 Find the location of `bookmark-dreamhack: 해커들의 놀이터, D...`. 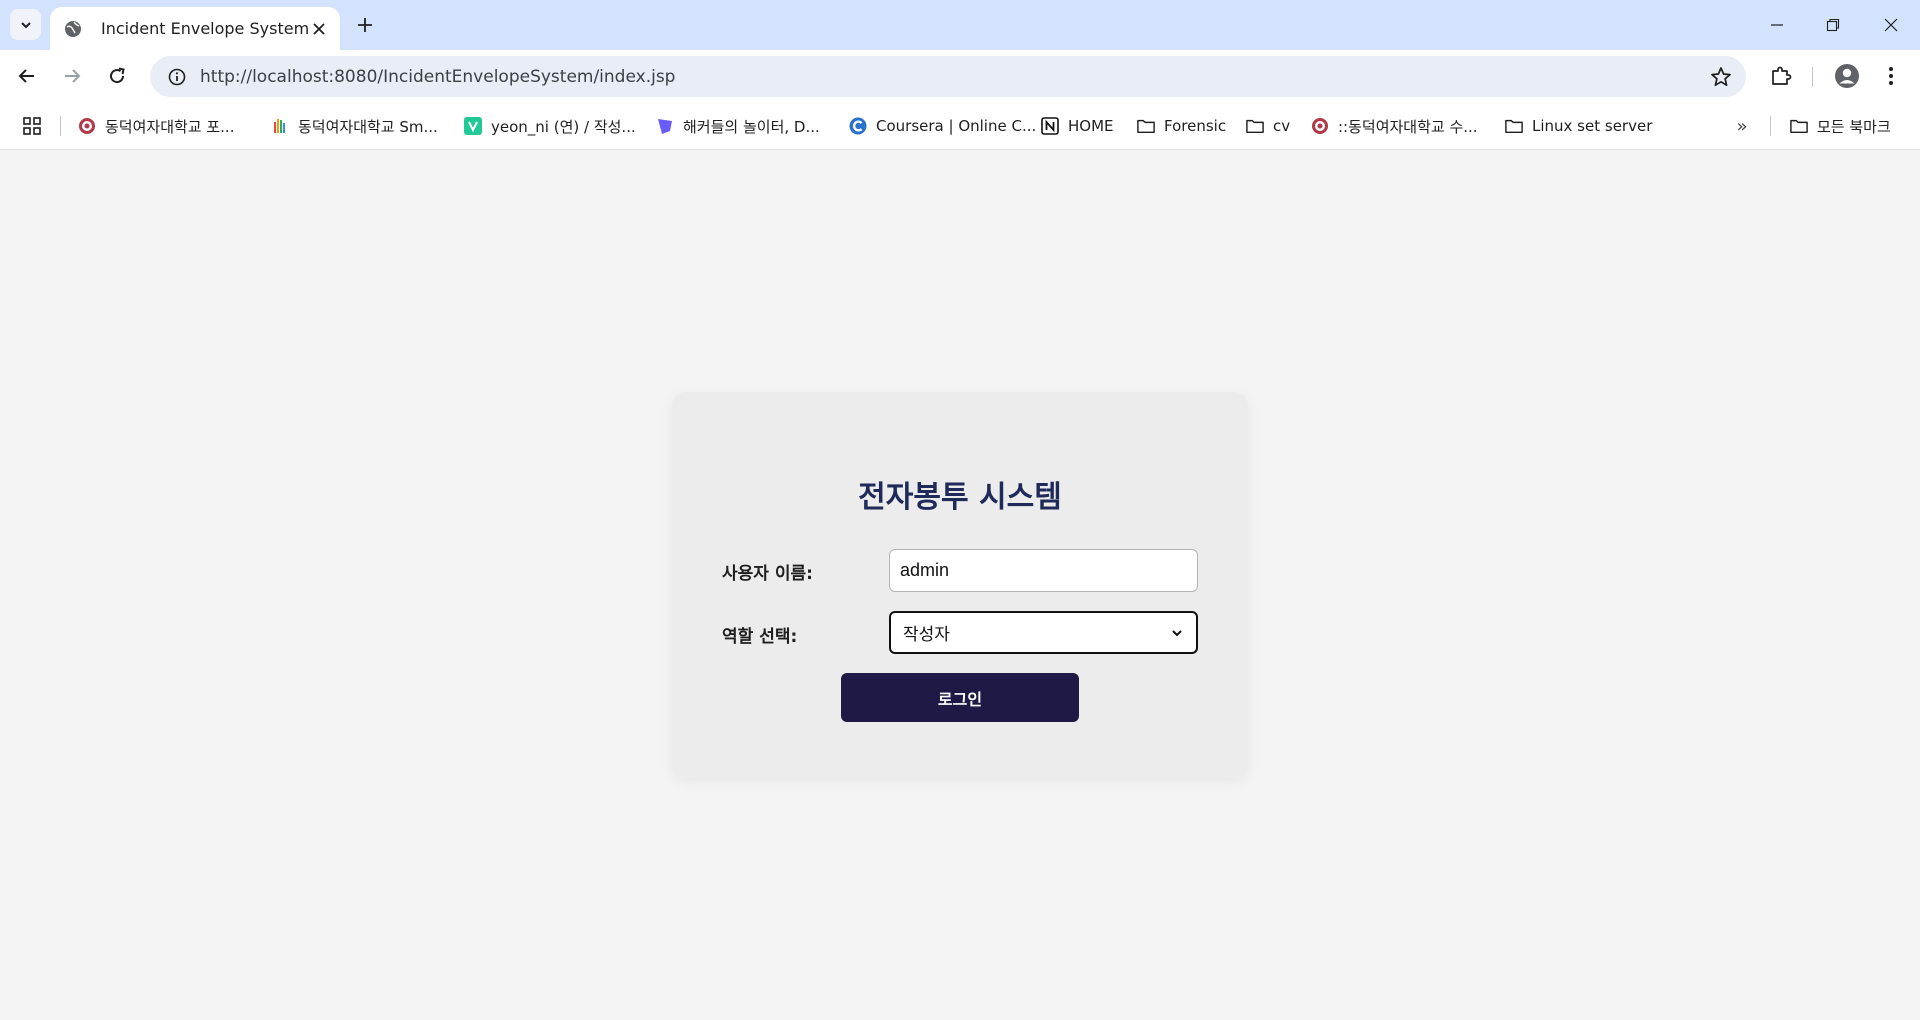

bookmark-dreamhack: 해커들의 놀이터, D... is located at coordinates (738, 126).